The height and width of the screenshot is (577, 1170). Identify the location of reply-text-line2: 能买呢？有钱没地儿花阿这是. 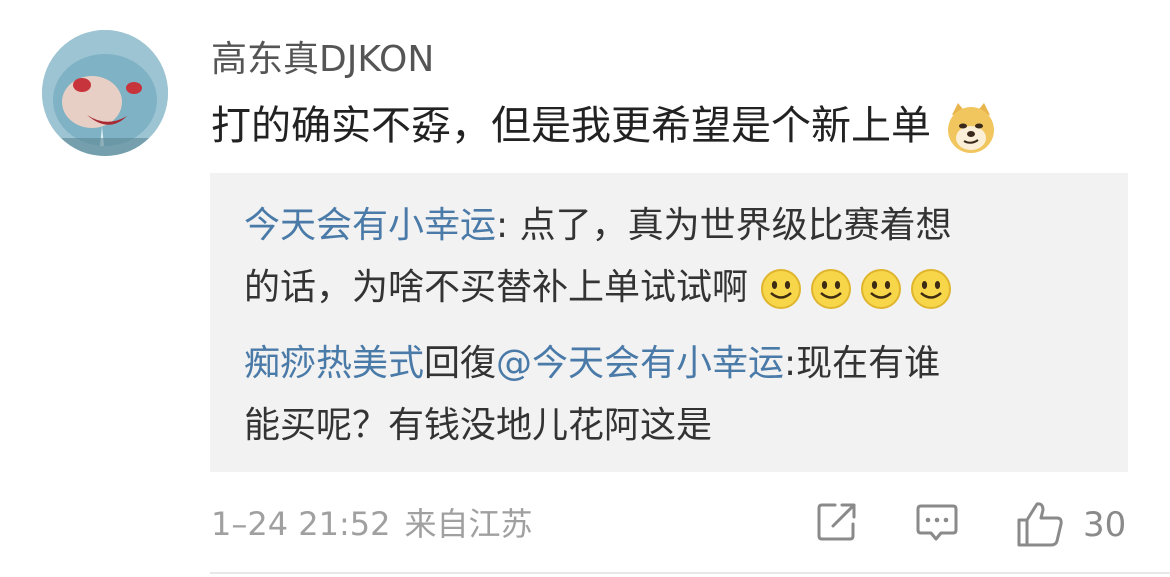
(478, 425).